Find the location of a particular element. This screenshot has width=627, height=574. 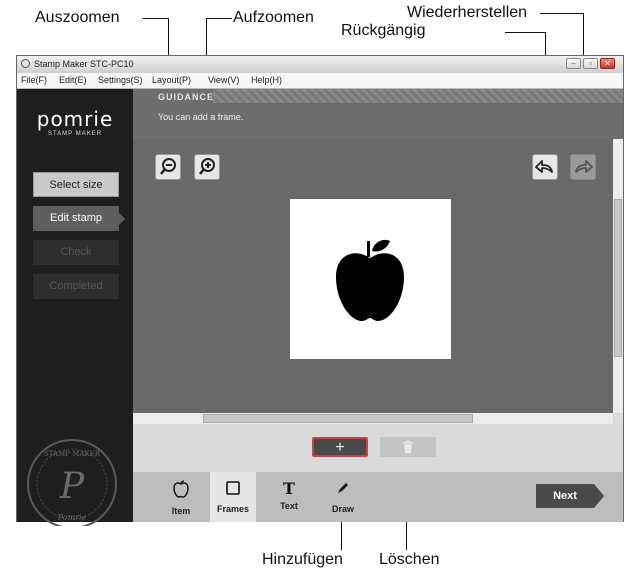

callout-add: Hinzufügen is located at coordinates (302, 559).